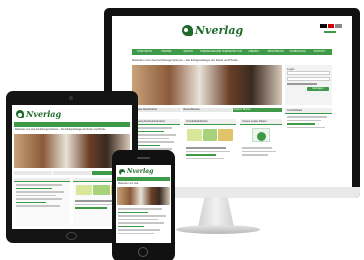  Describe the element at coordinates (71, 98) in the screenshot. I see `camera-icon` at that location.